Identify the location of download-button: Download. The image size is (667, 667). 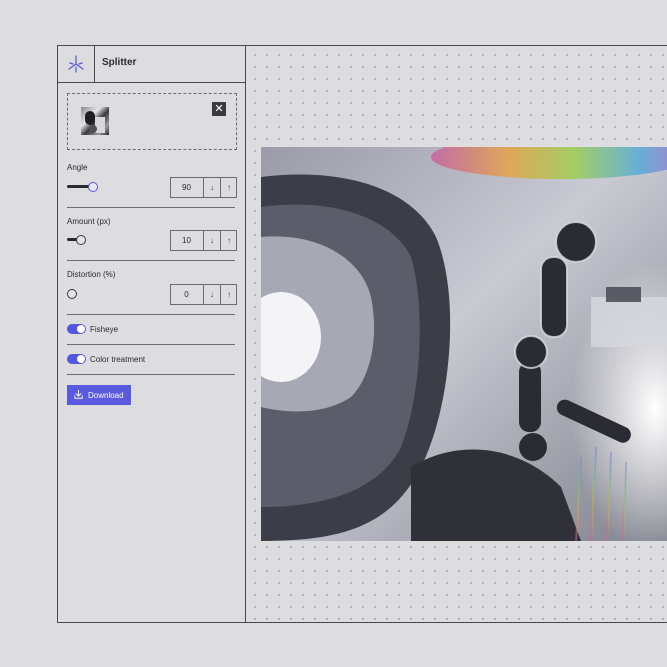
(99, 395).